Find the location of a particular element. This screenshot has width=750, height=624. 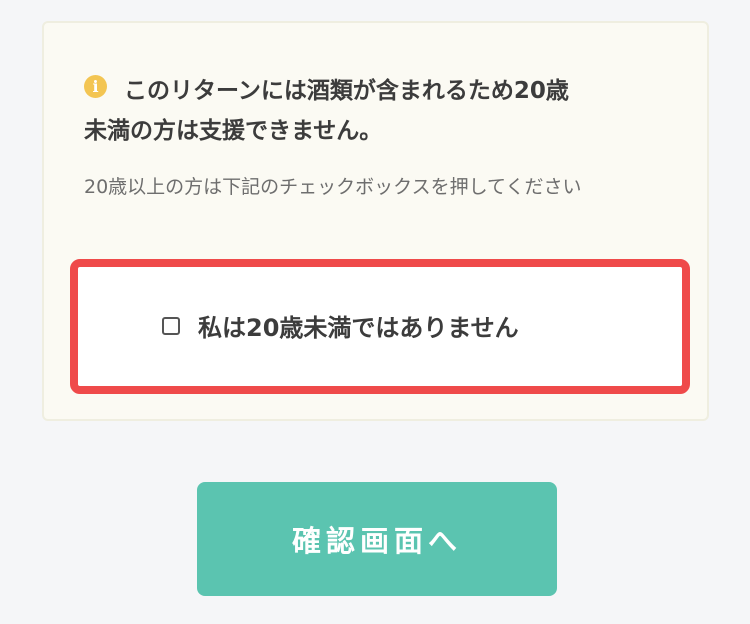

warning-row: i このリターンには酒類が含まれるため20歳未満の方は支援できません。 is located at coordinates (376, 111).